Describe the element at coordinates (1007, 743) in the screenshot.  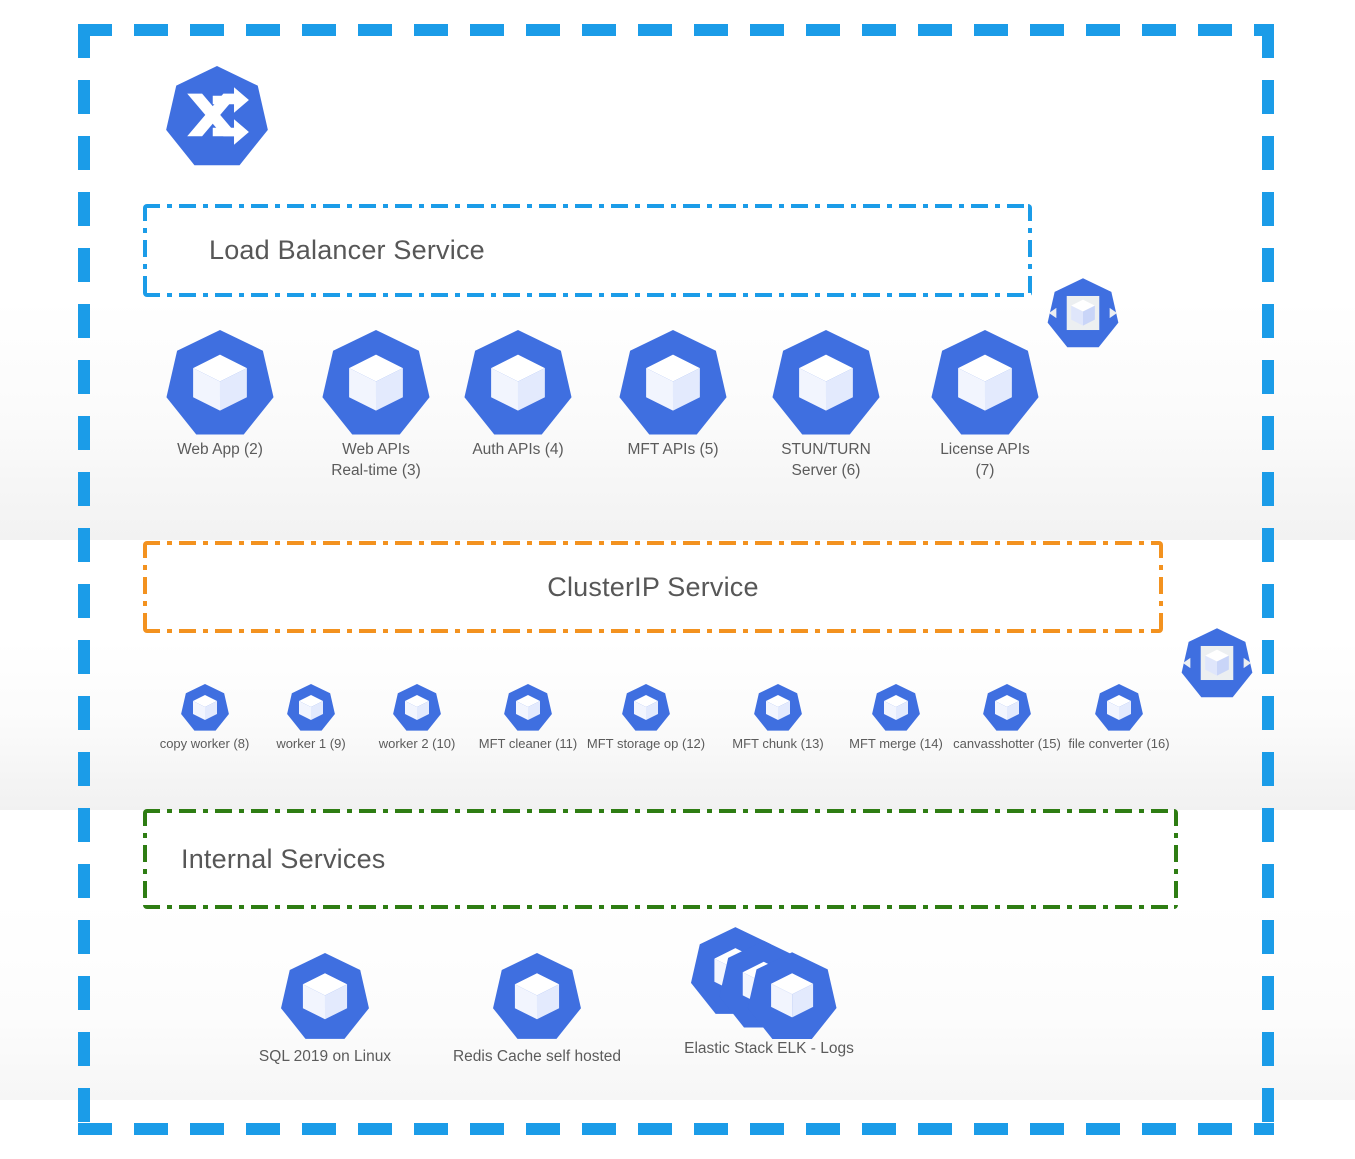
I see `pod-label: canvasshotter (15)` at that location.